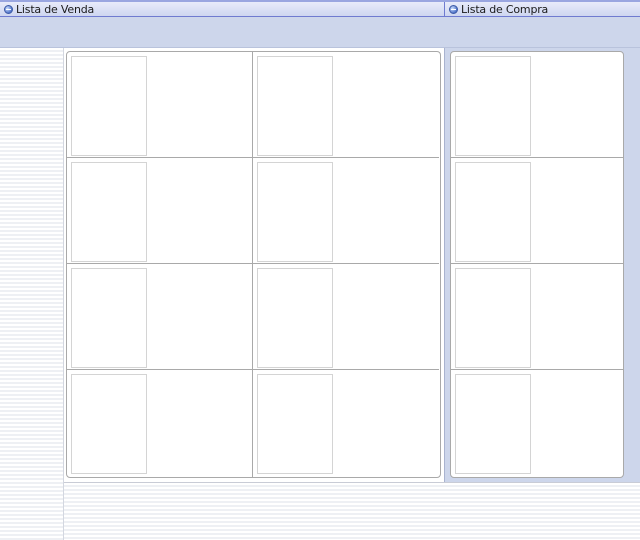  I want to click on tab-bar: Lista de Venda Lista de Compra, so click(320, 8).